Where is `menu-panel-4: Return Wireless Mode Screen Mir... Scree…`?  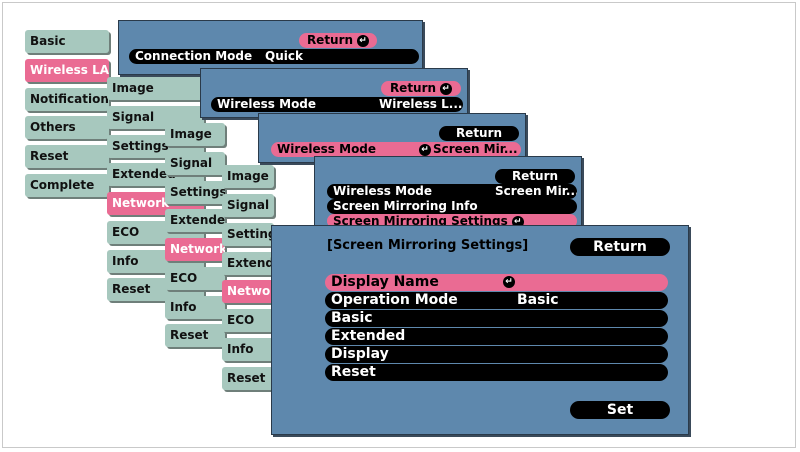 menu-panel-4: Return Wireless Mode Screen Mir... Scree… is located at coordinates (448, 196).